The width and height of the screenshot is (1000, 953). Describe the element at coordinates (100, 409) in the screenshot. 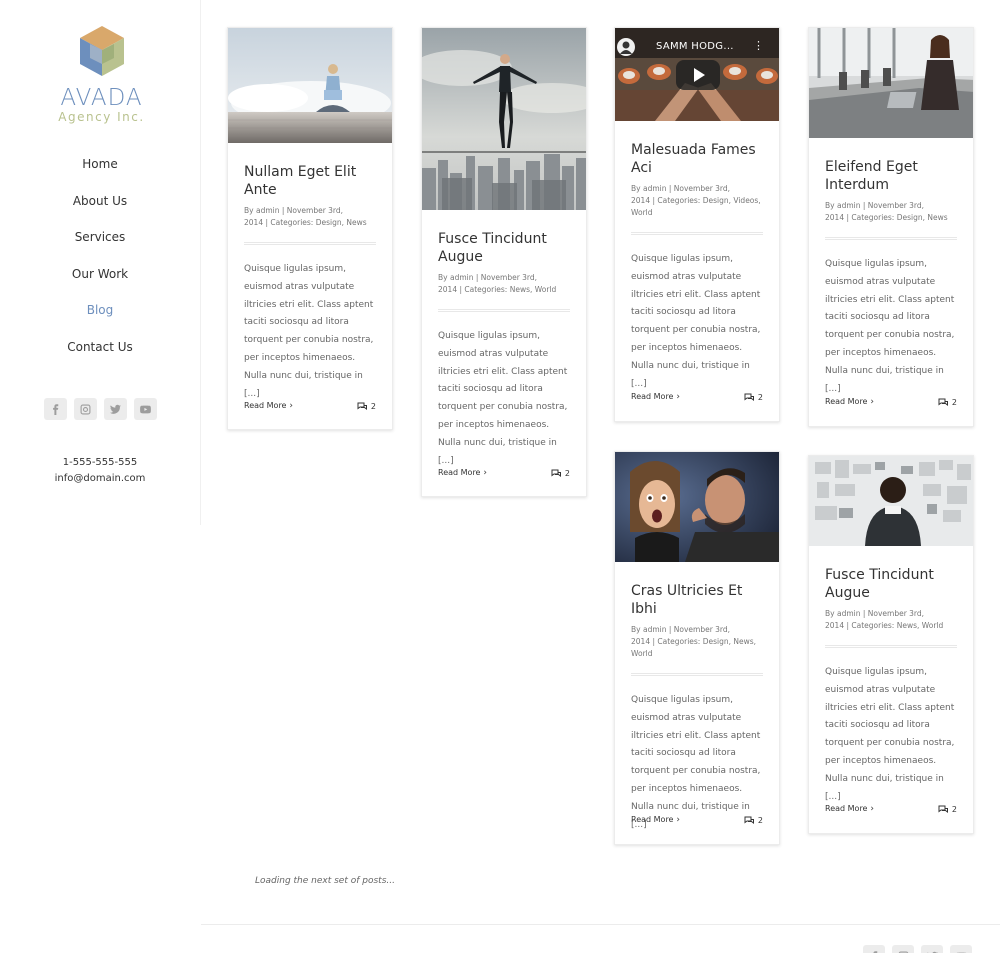

I see `sidebar-social-links` at that location.